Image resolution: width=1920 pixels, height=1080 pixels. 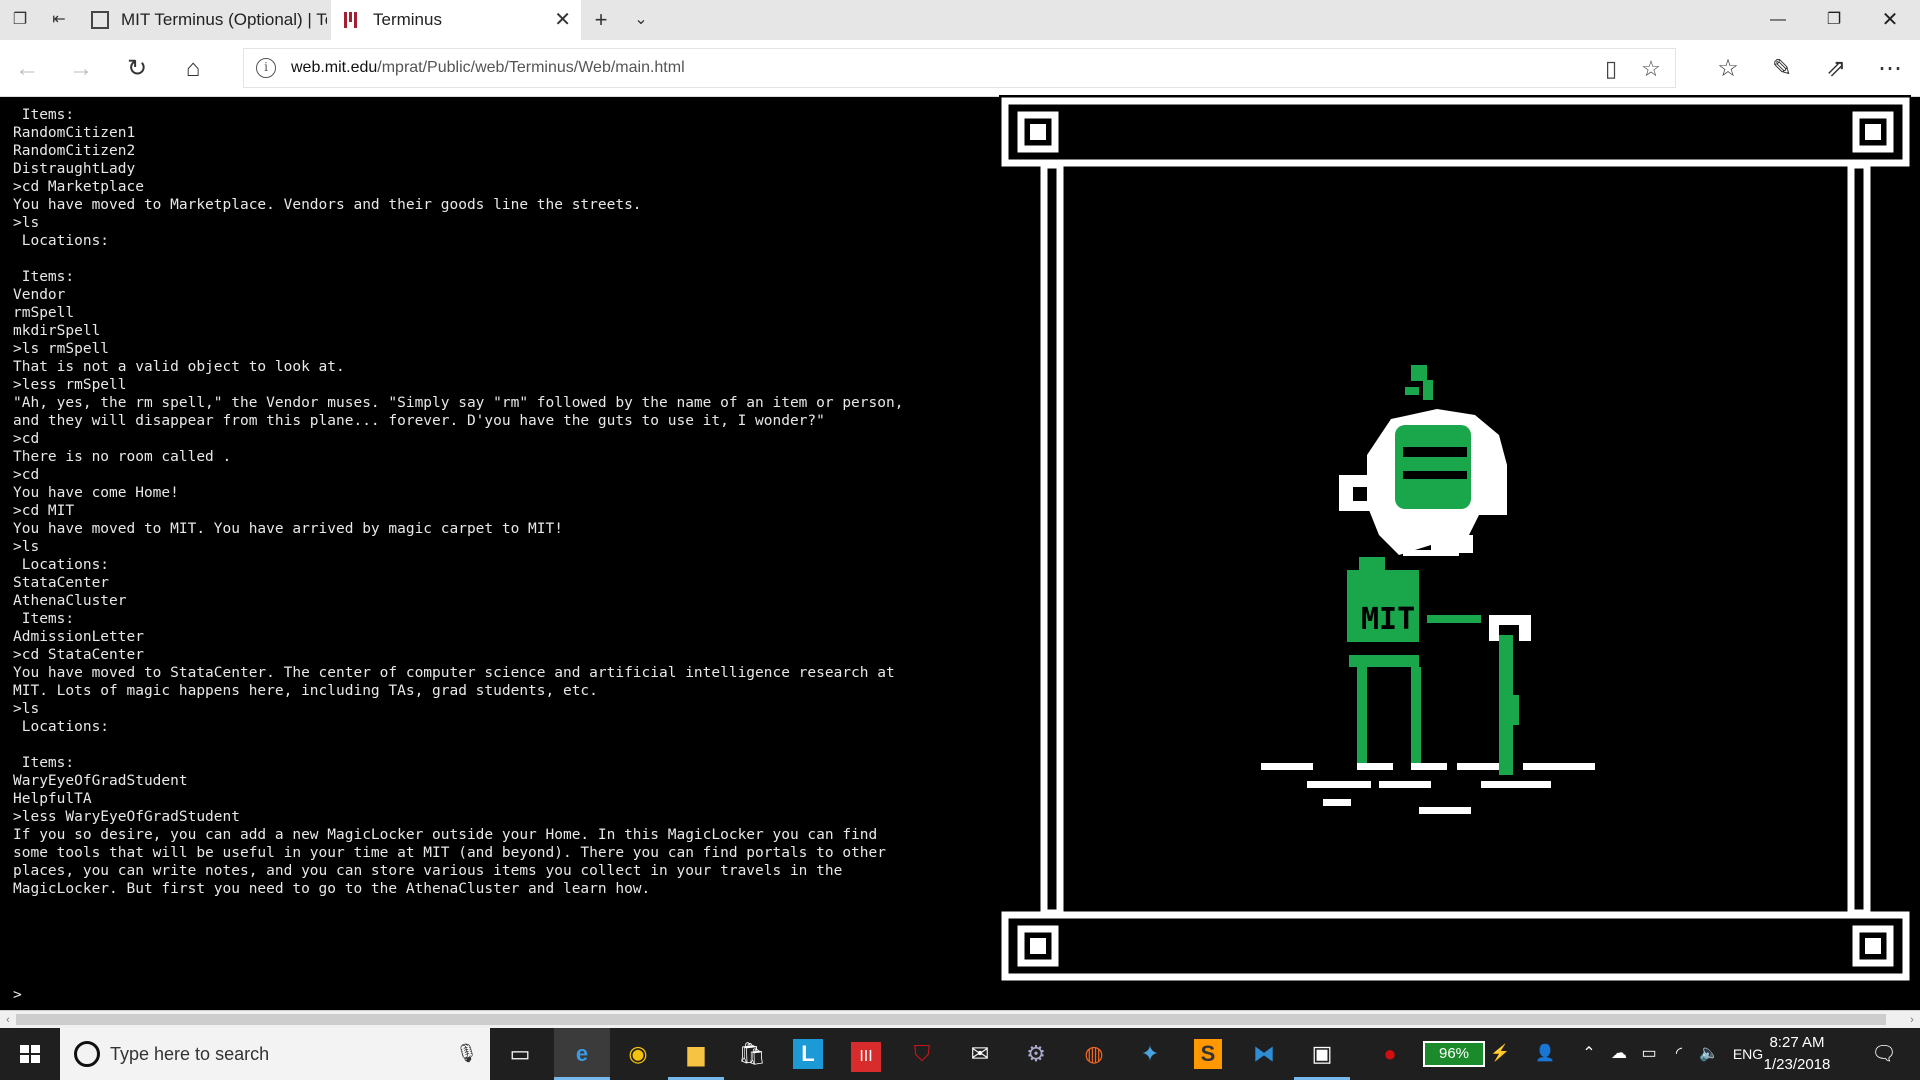 I want to click on origin-icon: ◍, so click(x=1094, y=1054).